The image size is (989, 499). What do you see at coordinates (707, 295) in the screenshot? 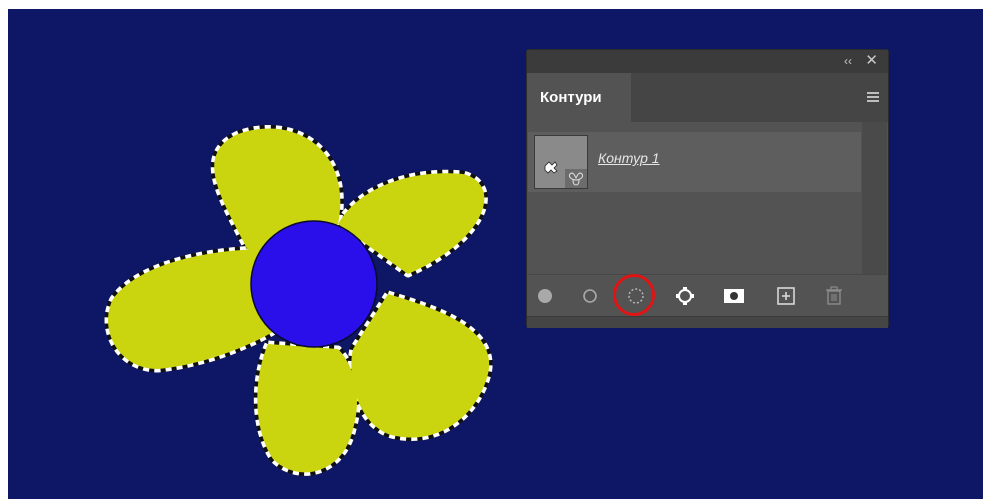
I see `paths-toolbar` at bounding box center [707, 295].